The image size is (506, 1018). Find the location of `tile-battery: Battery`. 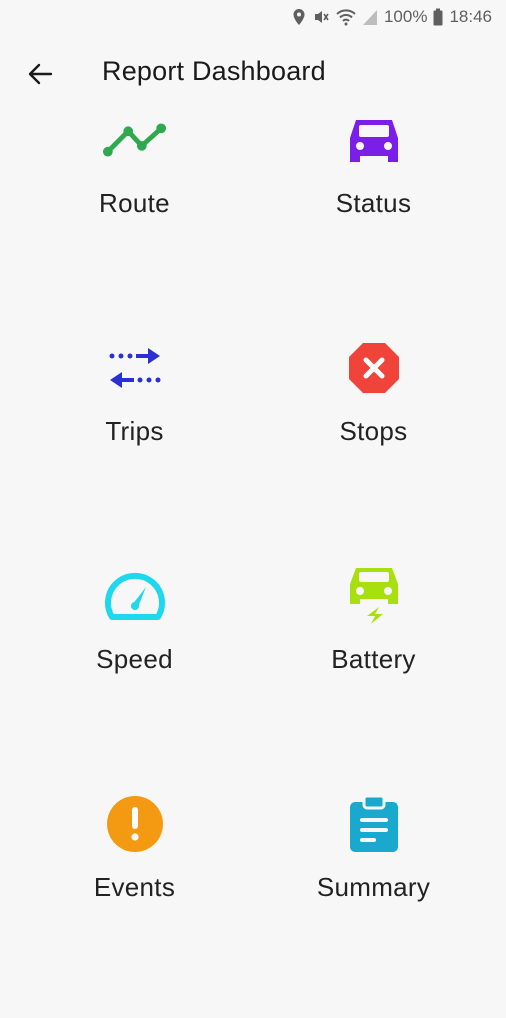

tile-battery: Battery is located at coordinates (379, 676).